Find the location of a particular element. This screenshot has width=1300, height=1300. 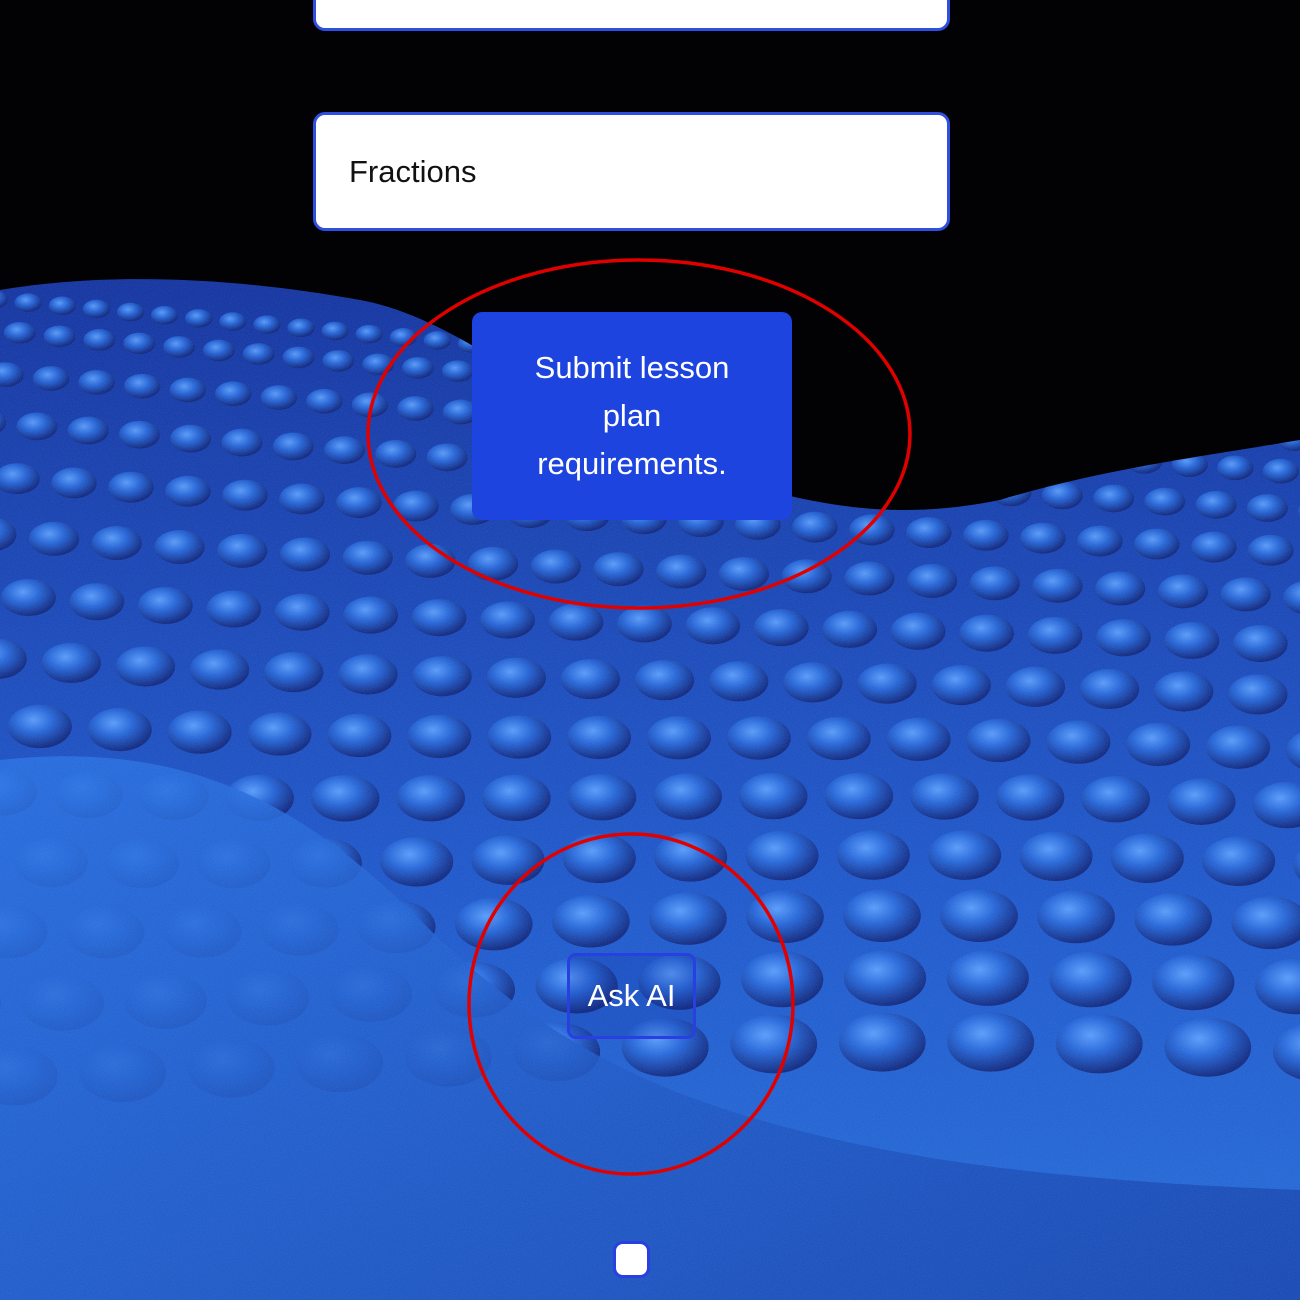

top-text-field is located at coordinates (631, 15).